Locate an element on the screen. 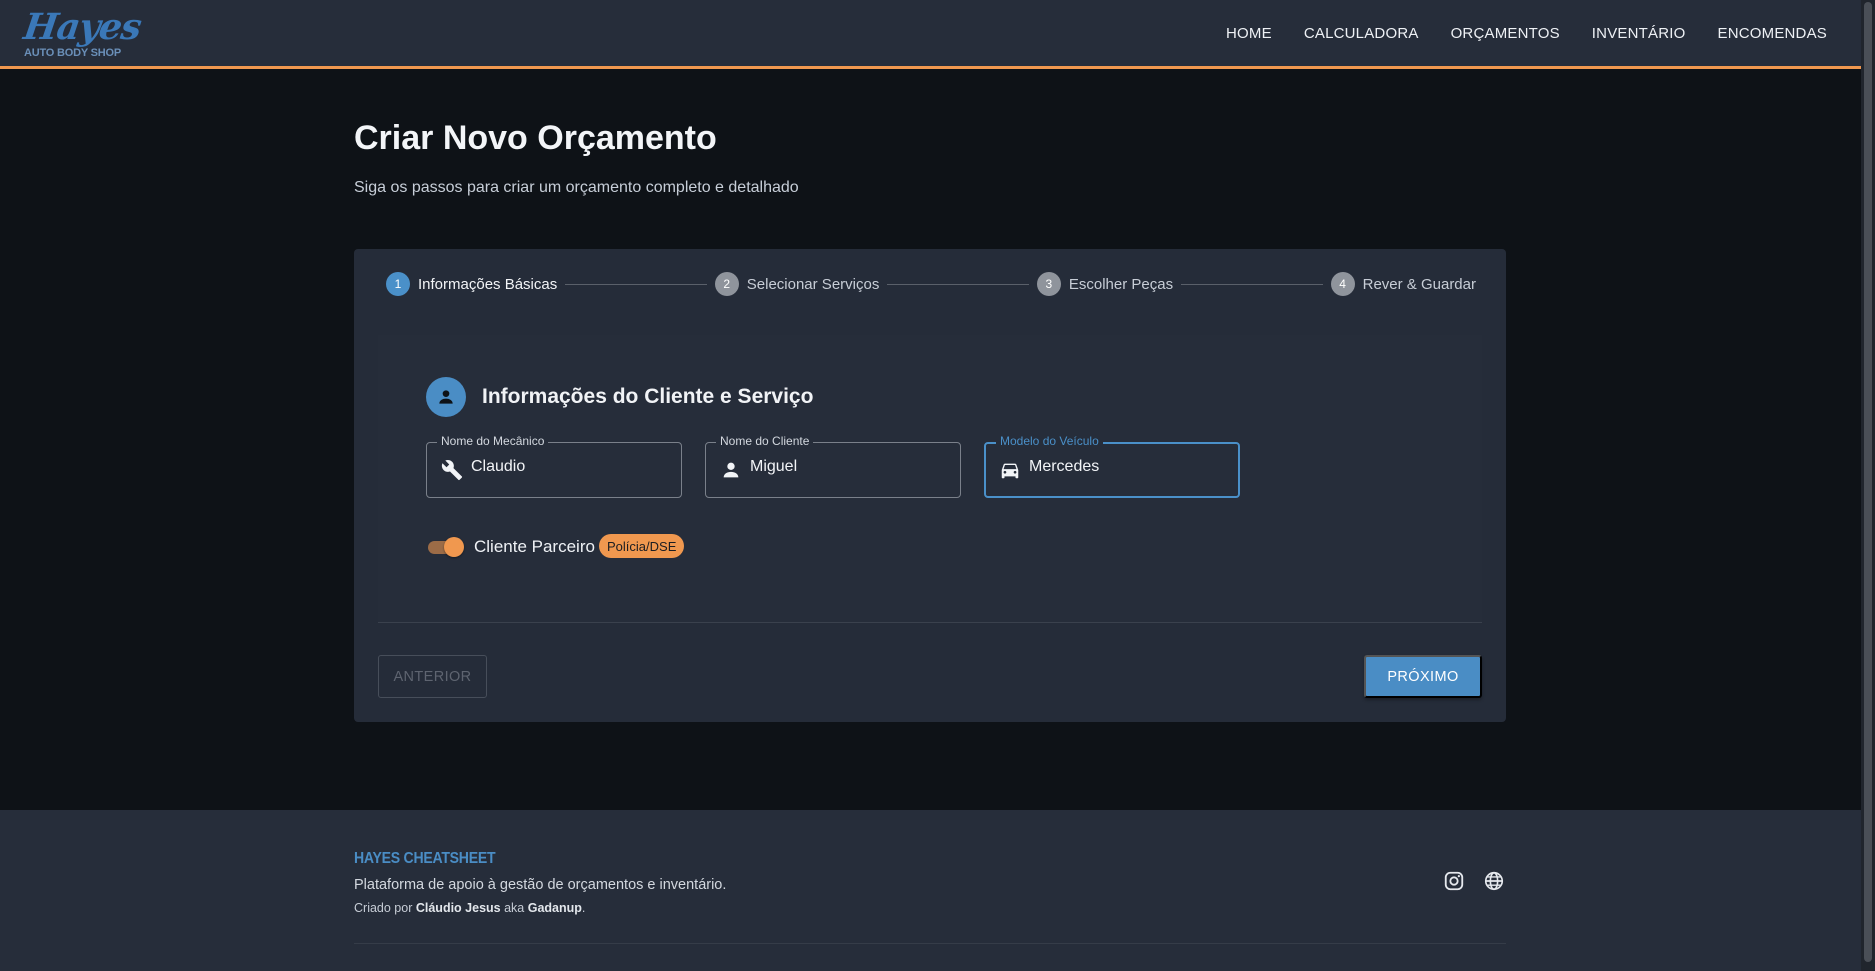  credit-alias: Gadanup is located at coordinates (554, 908).